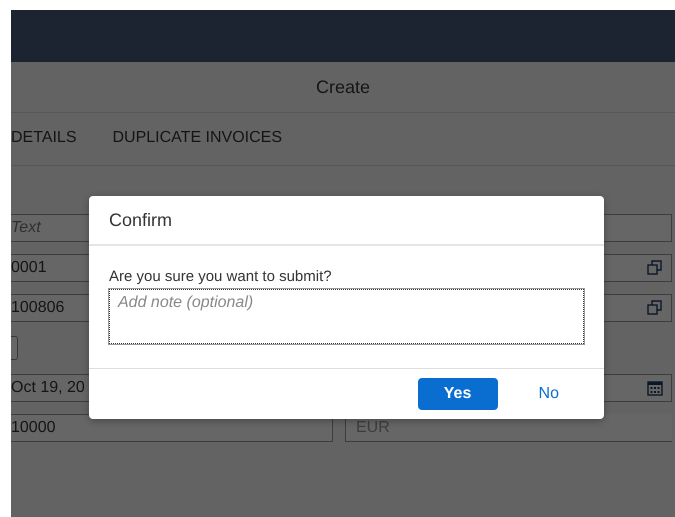  I want to click on cancel-button: No, so click(549, 394).